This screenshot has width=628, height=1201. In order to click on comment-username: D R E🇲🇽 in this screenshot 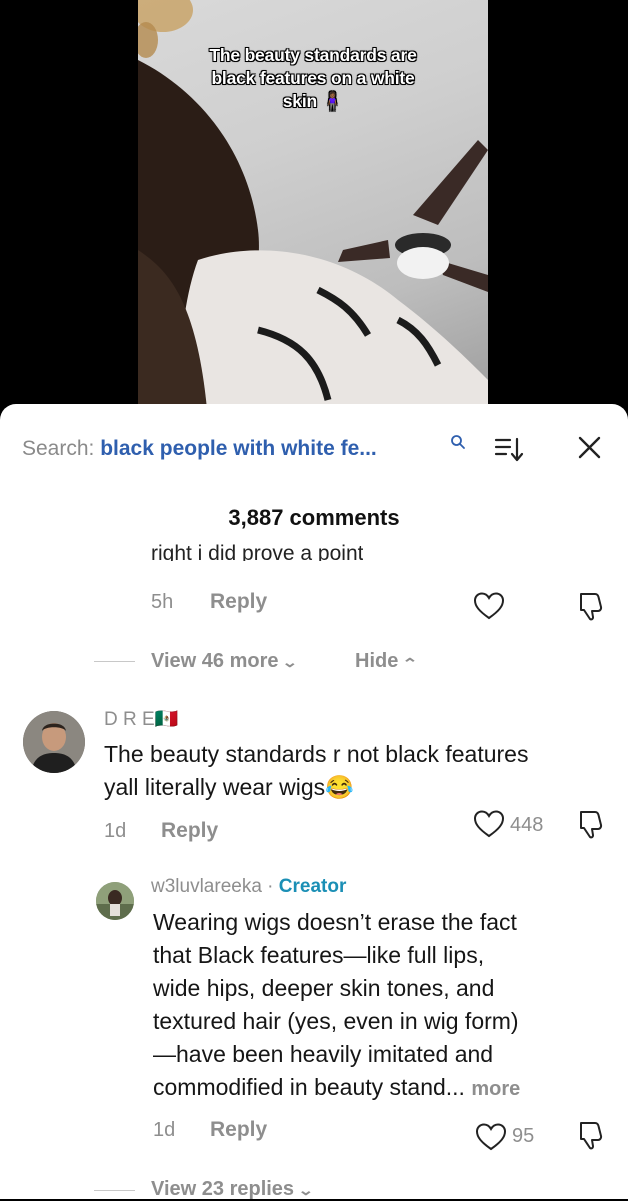, I will do `click(141, 719)`.